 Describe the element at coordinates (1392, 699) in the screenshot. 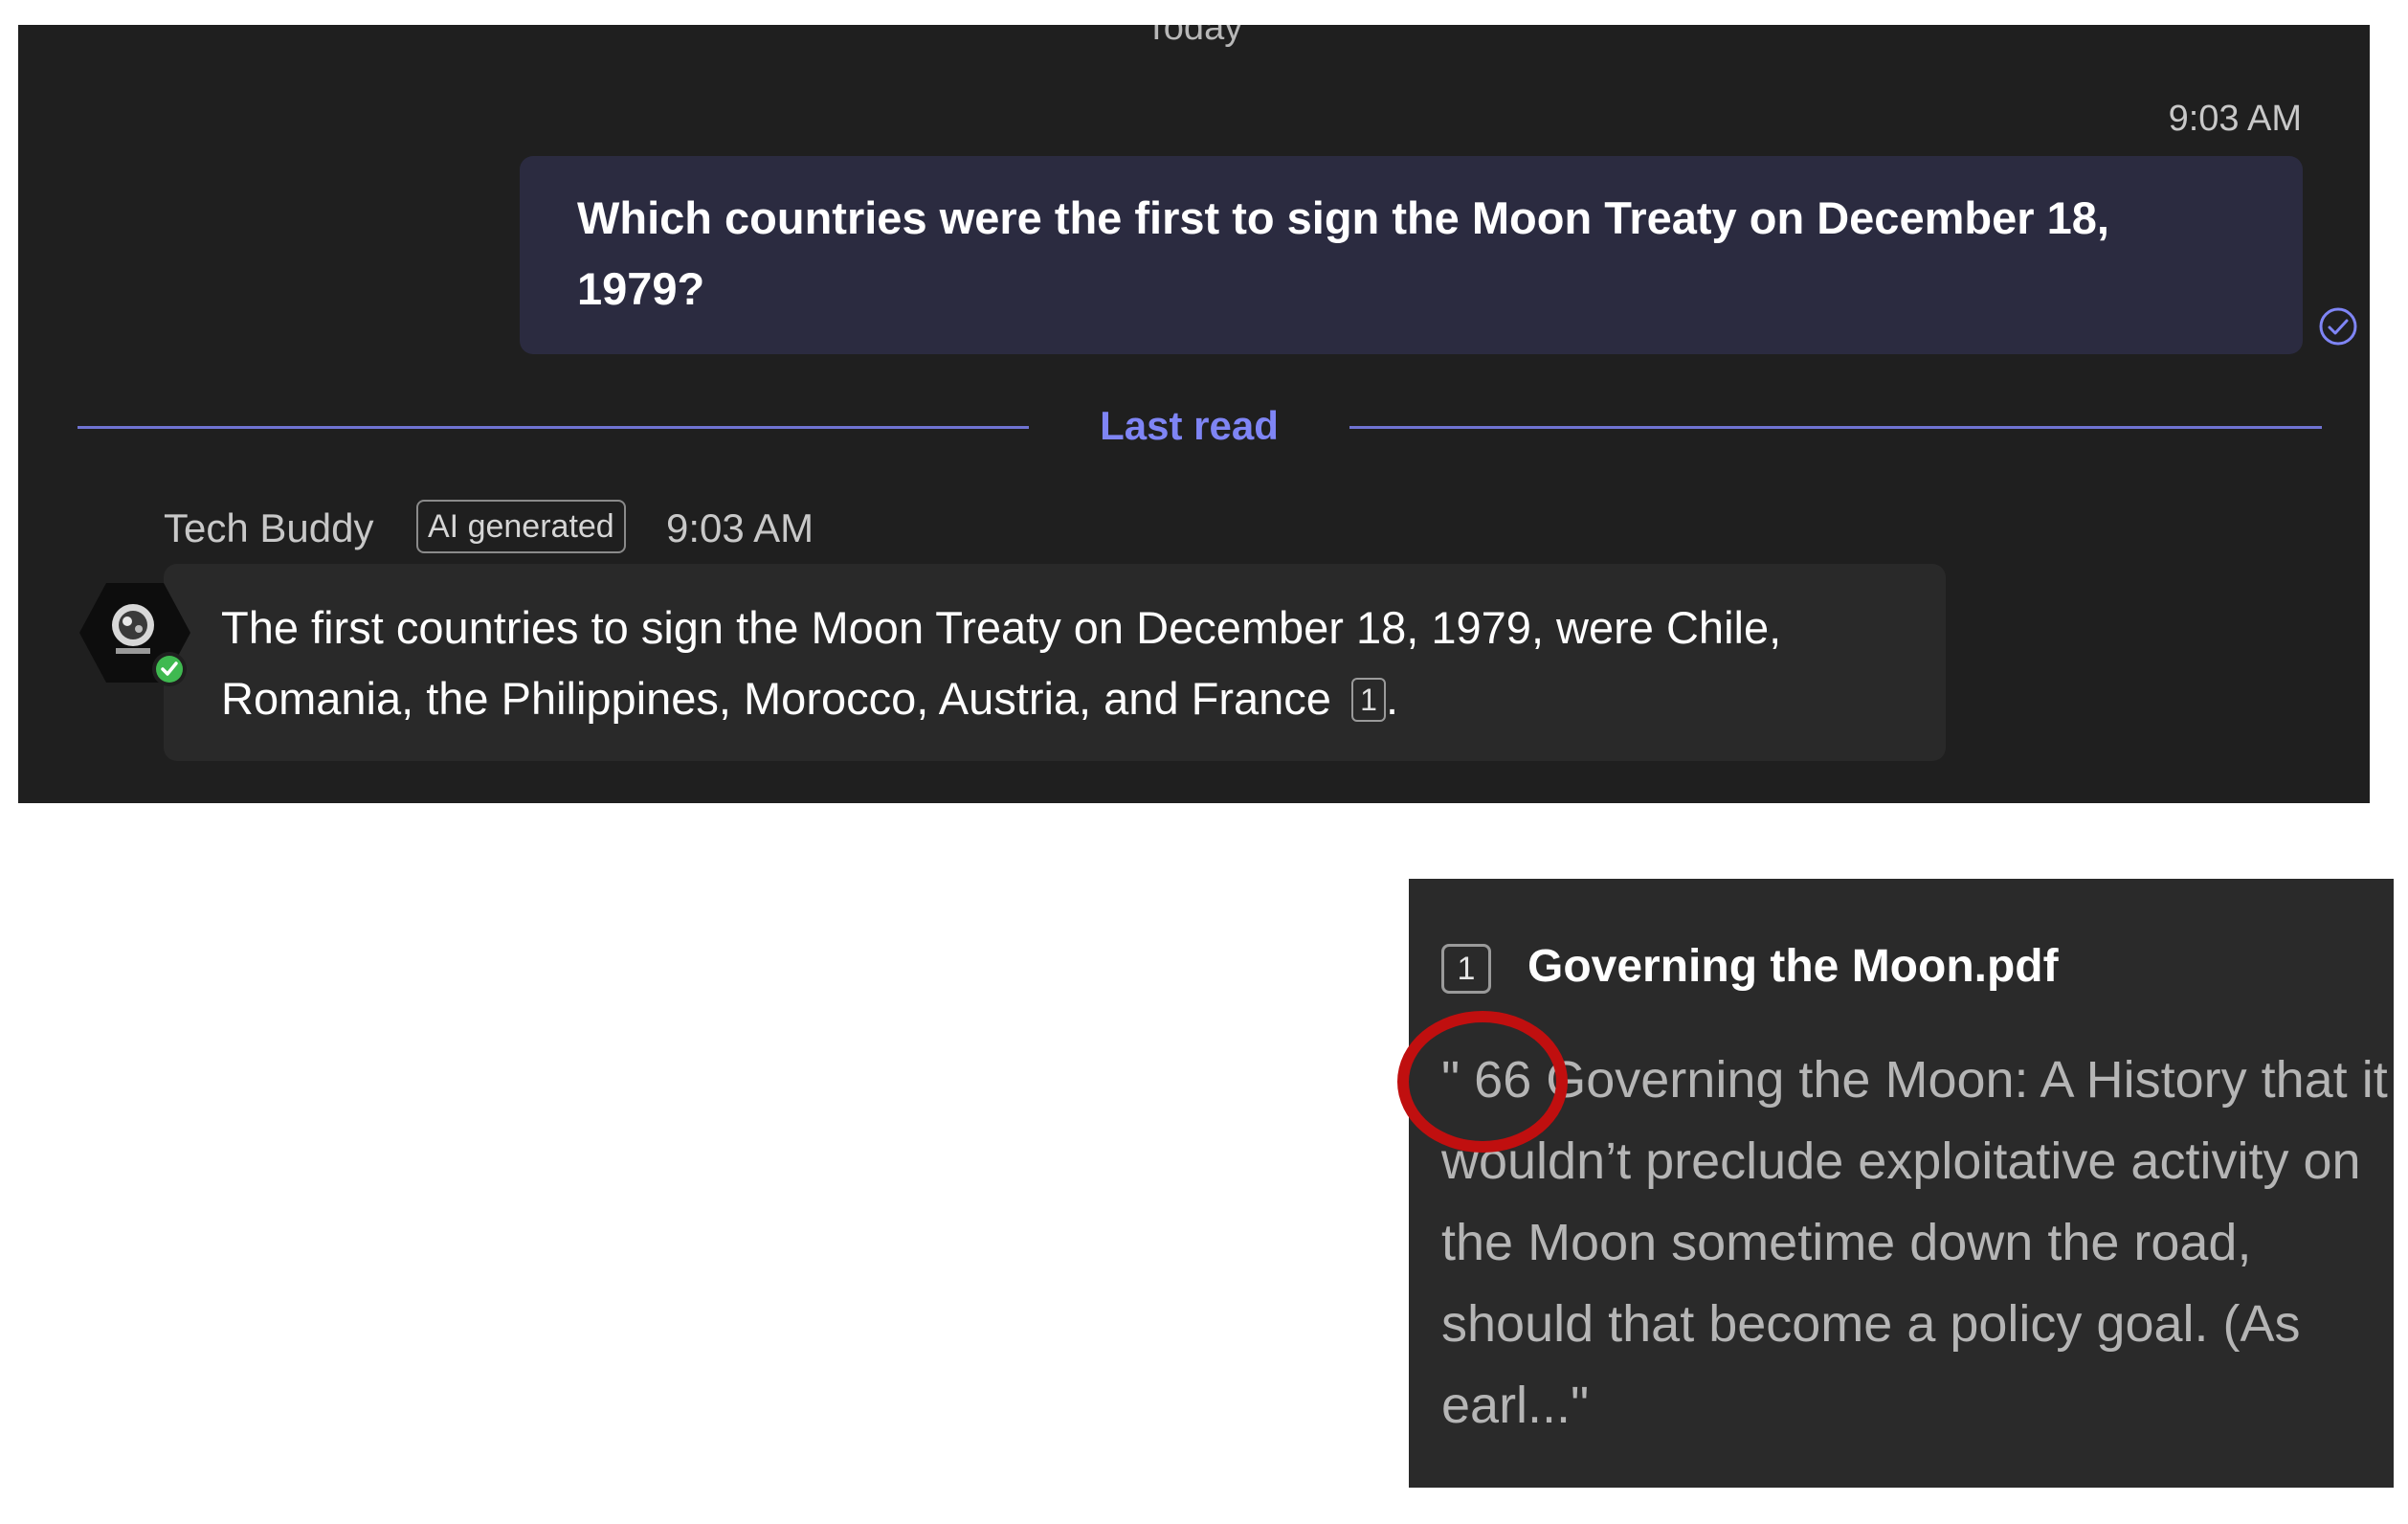

I see `received-message-trailing: .` at that location.